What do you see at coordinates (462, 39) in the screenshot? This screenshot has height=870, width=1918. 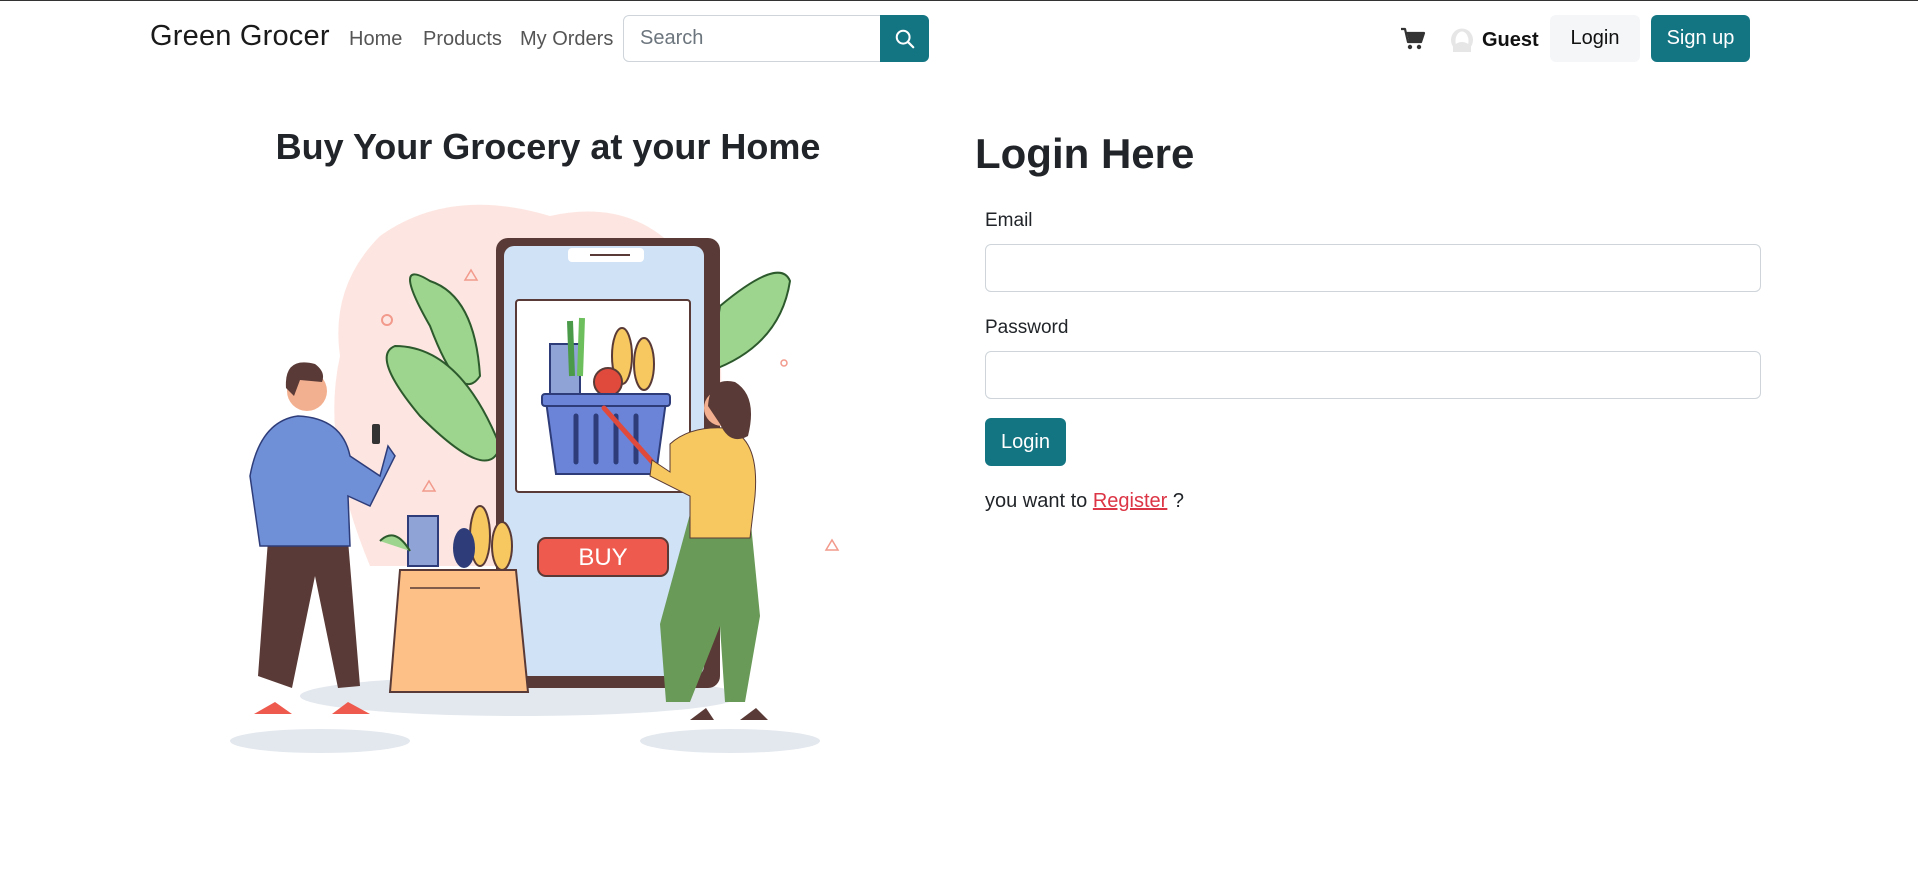 I see `nav-products-link: Products` at bounding box center [462, 39].